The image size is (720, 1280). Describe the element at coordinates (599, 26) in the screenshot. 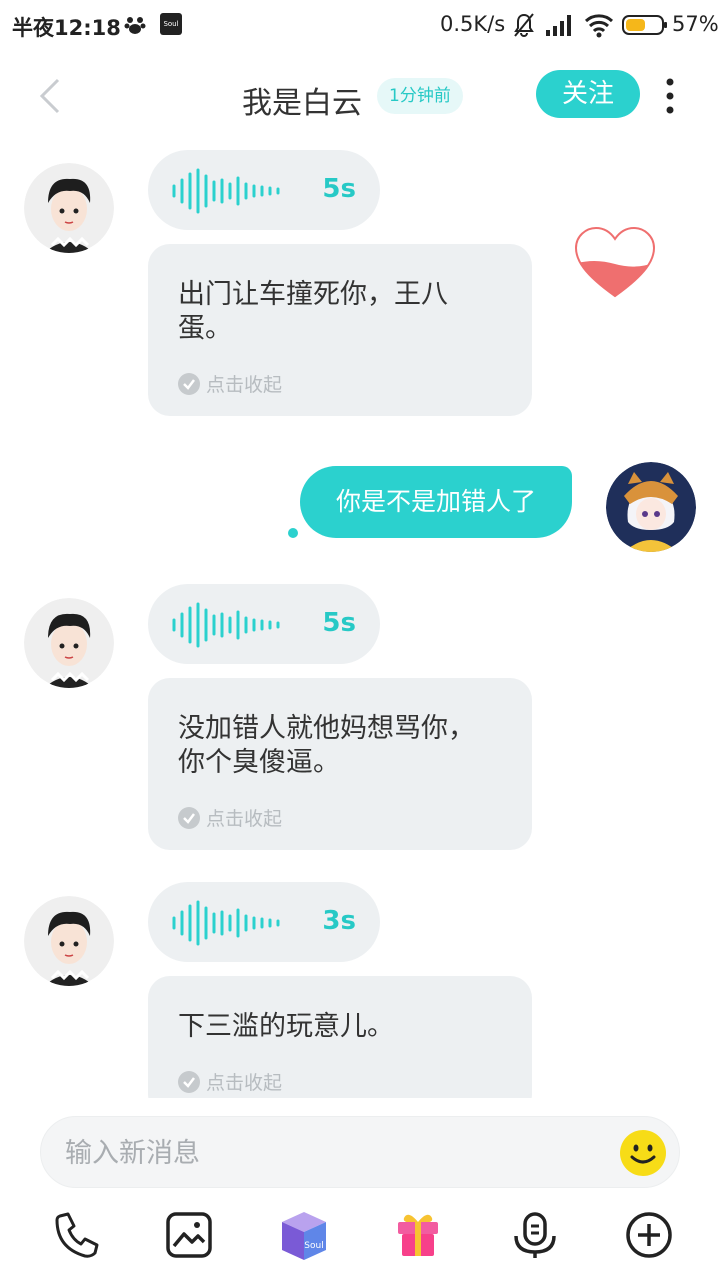

I see `wifi-icon` at that location.